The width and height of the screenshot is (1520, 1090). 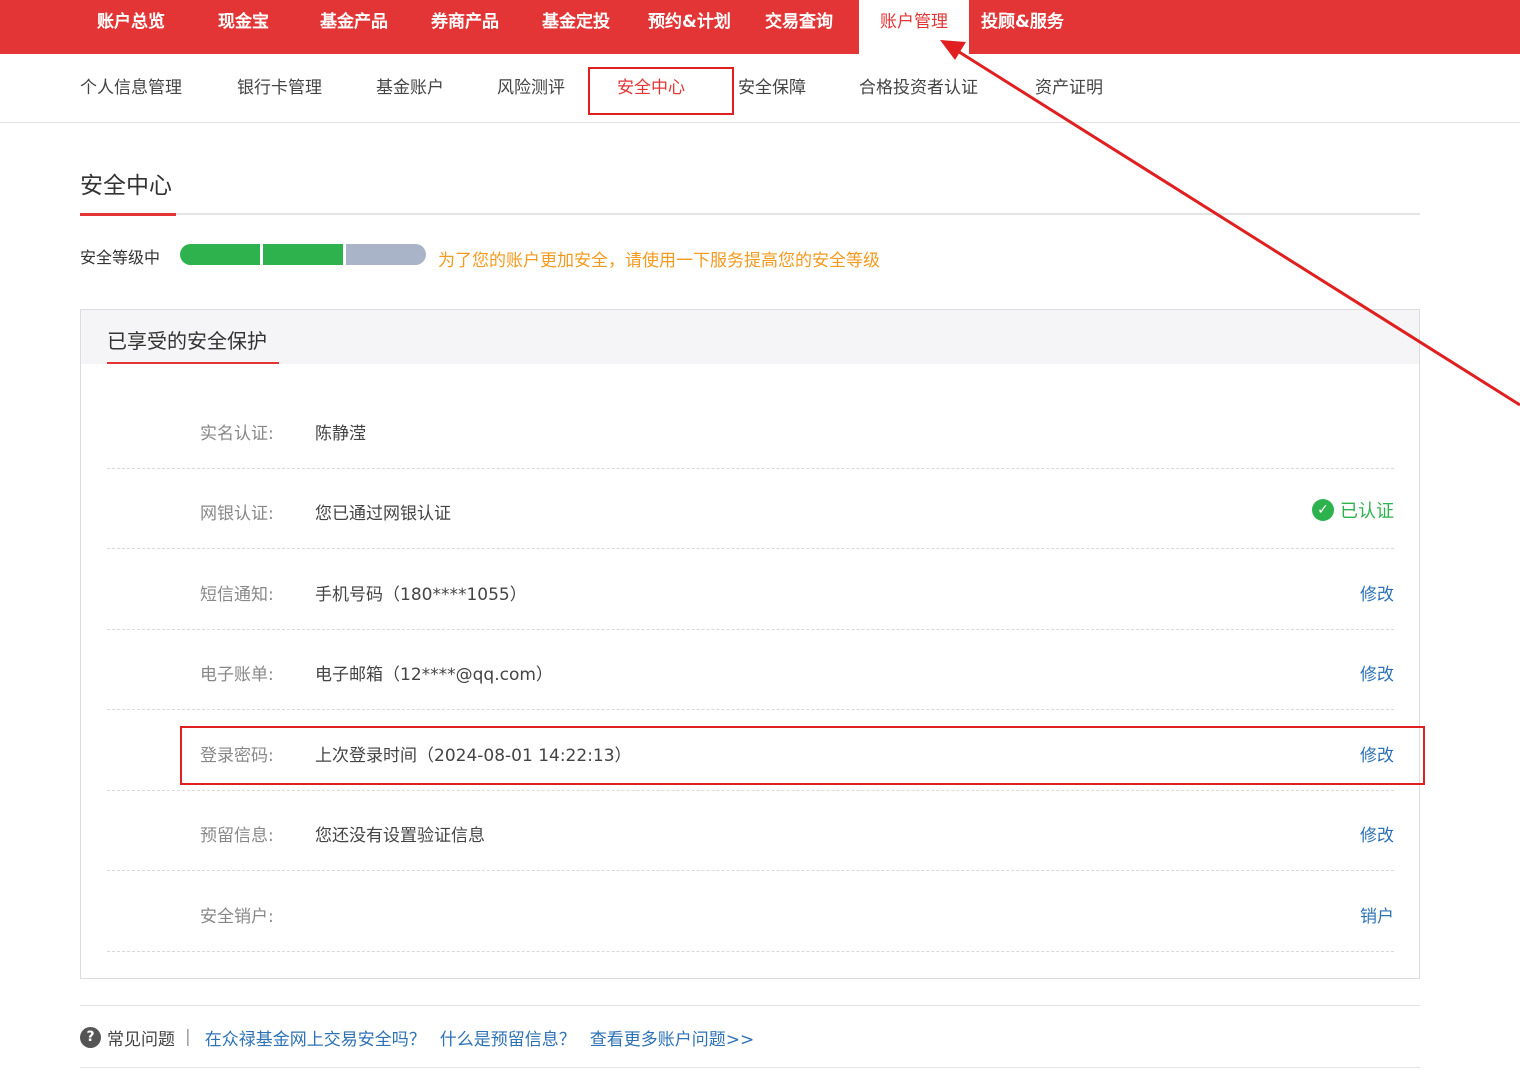 What do you see at coordinates (918, 88) in the screenshot?
I see `subnav-item-qualified-investor: 合格投资者认证` at bounding box center [918, 88].